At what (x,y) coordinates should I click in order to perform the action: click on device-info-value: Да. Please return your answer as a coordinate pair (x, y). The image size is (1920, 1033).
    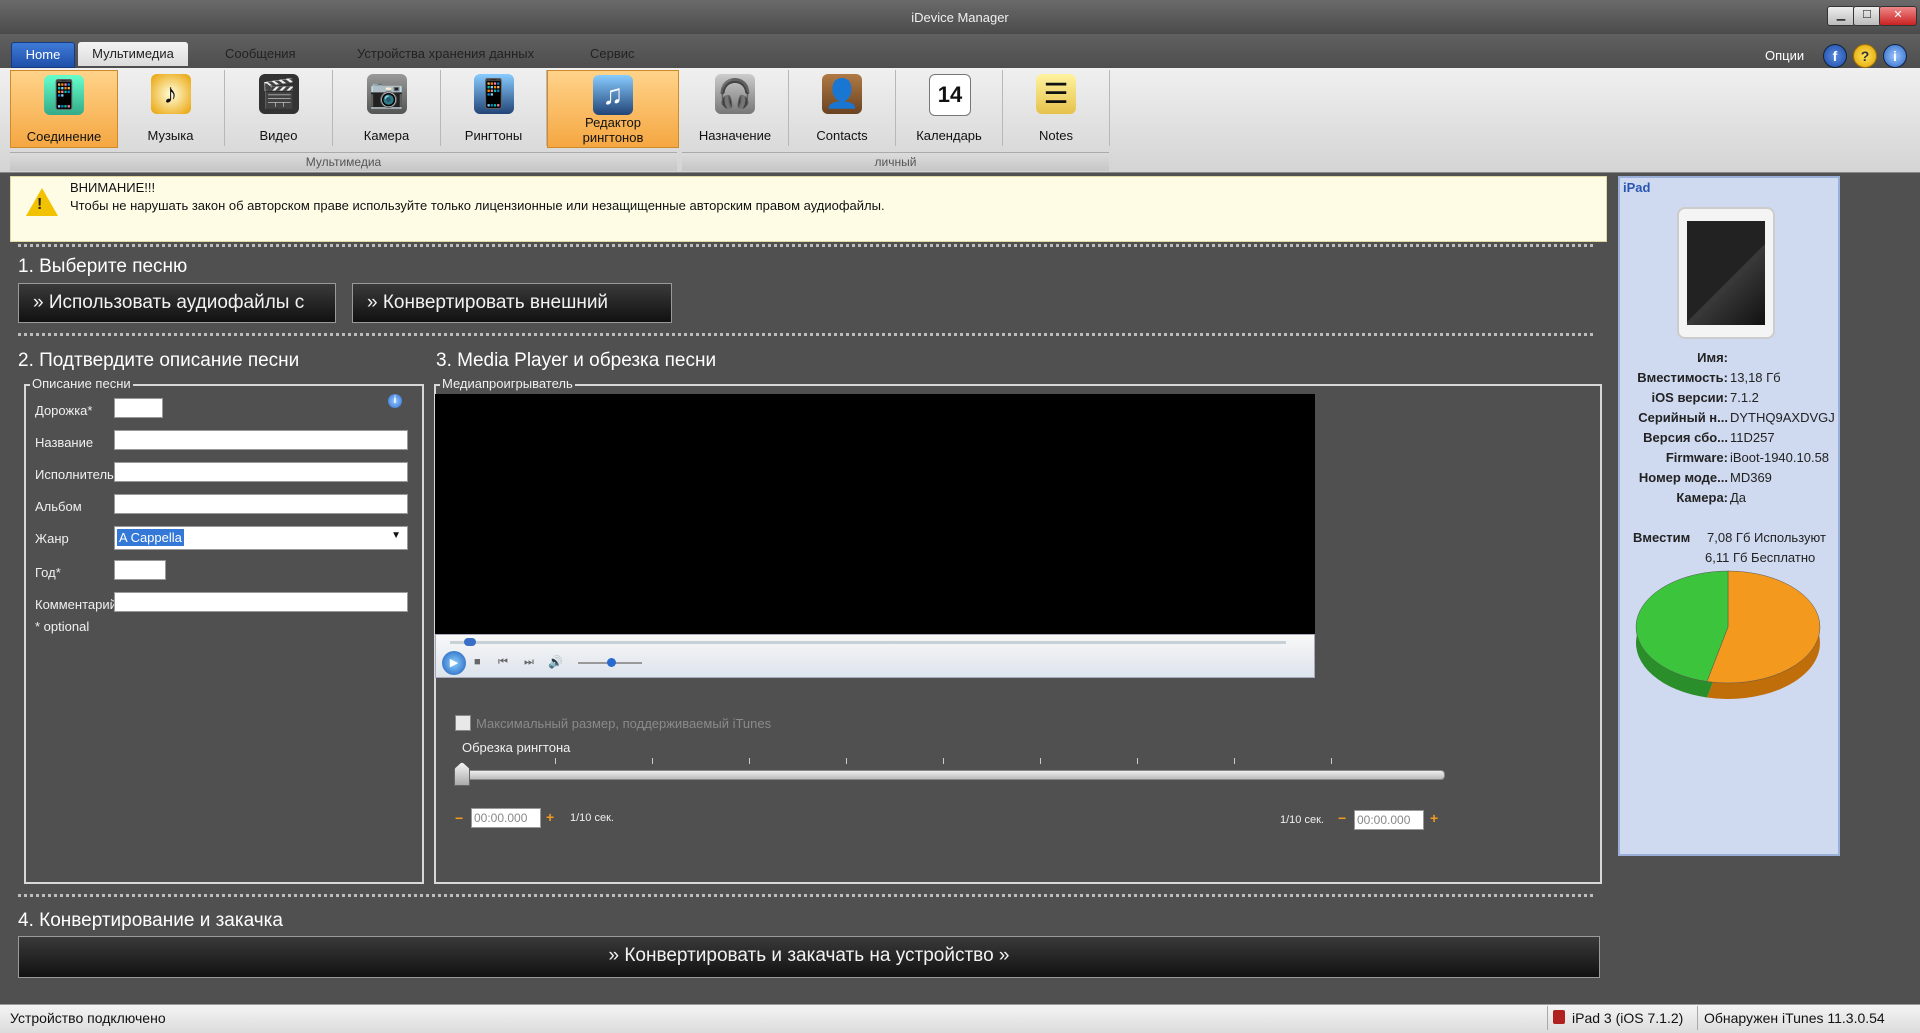
    Looking at the image, I should click on (1738, 497).